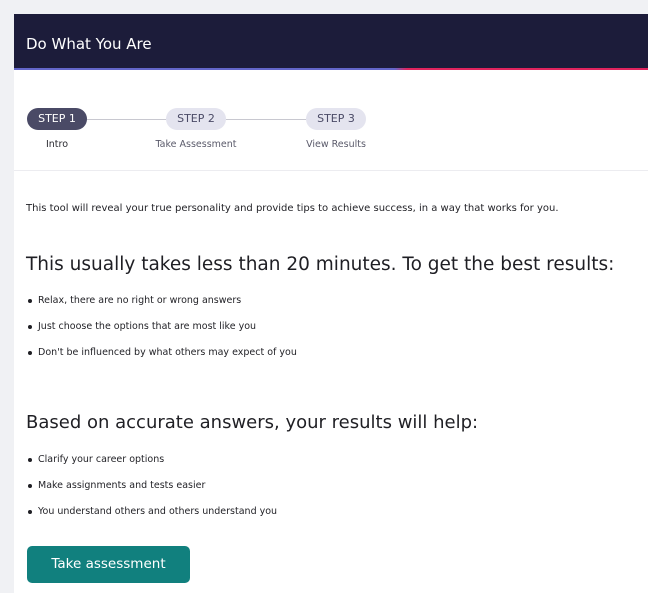 This screenshot has height=593, width=648. Describe the element at coordinates (89, 44) in the screenshot. I see `app-title: Do What You Are` at that location.